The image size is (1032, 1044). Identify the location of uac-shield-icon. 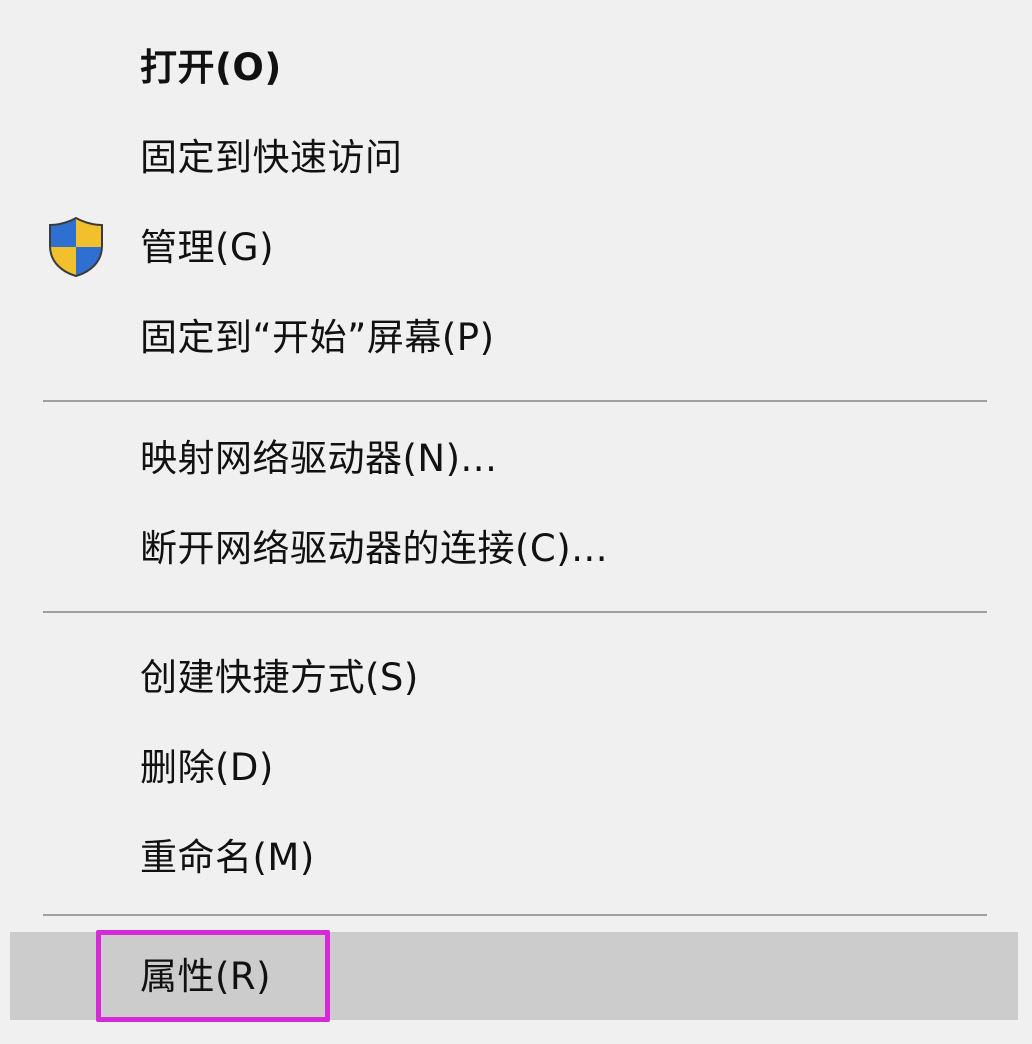
(76, 247).